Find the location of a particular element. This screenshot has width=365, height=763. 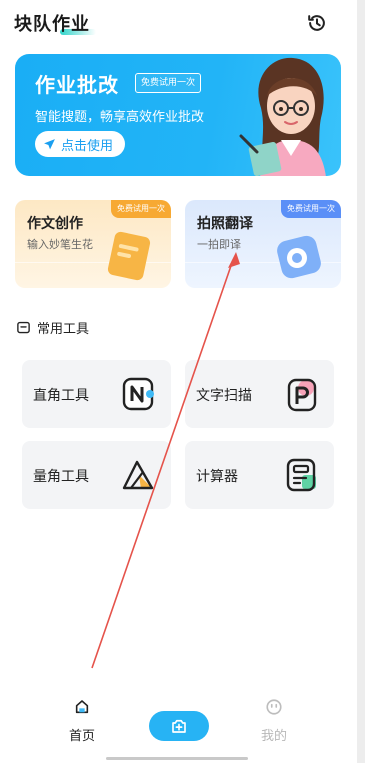

camera-capture-button is located at coordinates (179, 726).